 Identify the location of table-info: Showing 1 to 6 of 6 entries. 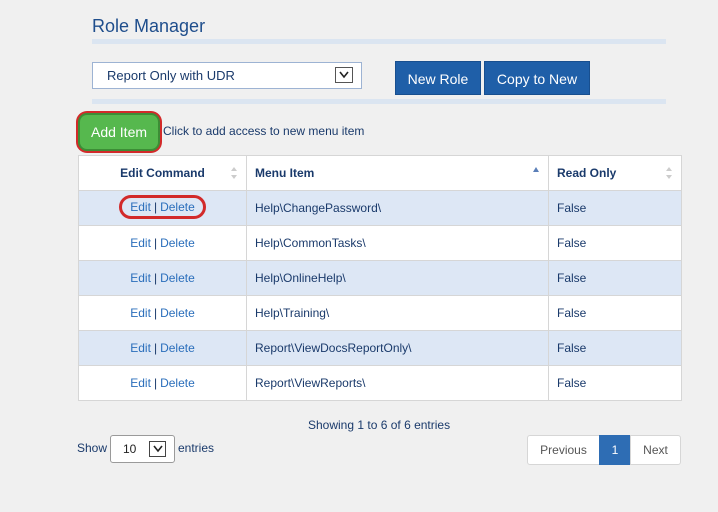
(379, 425).